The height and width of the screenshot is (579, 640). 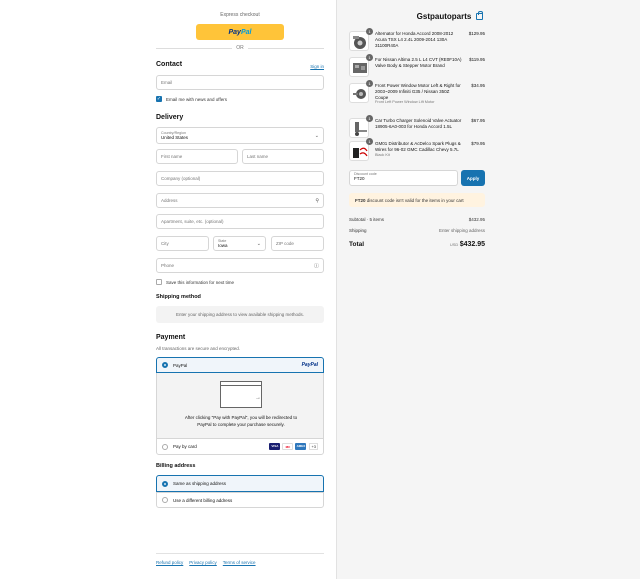 What do you see at coordinates (159, 99) in the screenshot?
I see `news-offers-checkbox: ✓` at bounding box center [159, 99].